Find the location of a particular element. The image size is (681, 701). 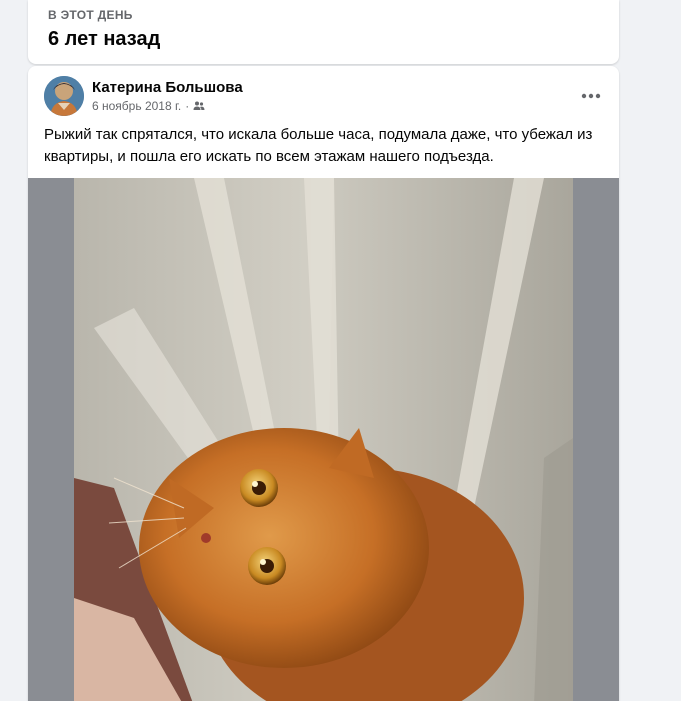

post-date: 6 ноябрь 2018 г. is located at coordinates (136, 106).